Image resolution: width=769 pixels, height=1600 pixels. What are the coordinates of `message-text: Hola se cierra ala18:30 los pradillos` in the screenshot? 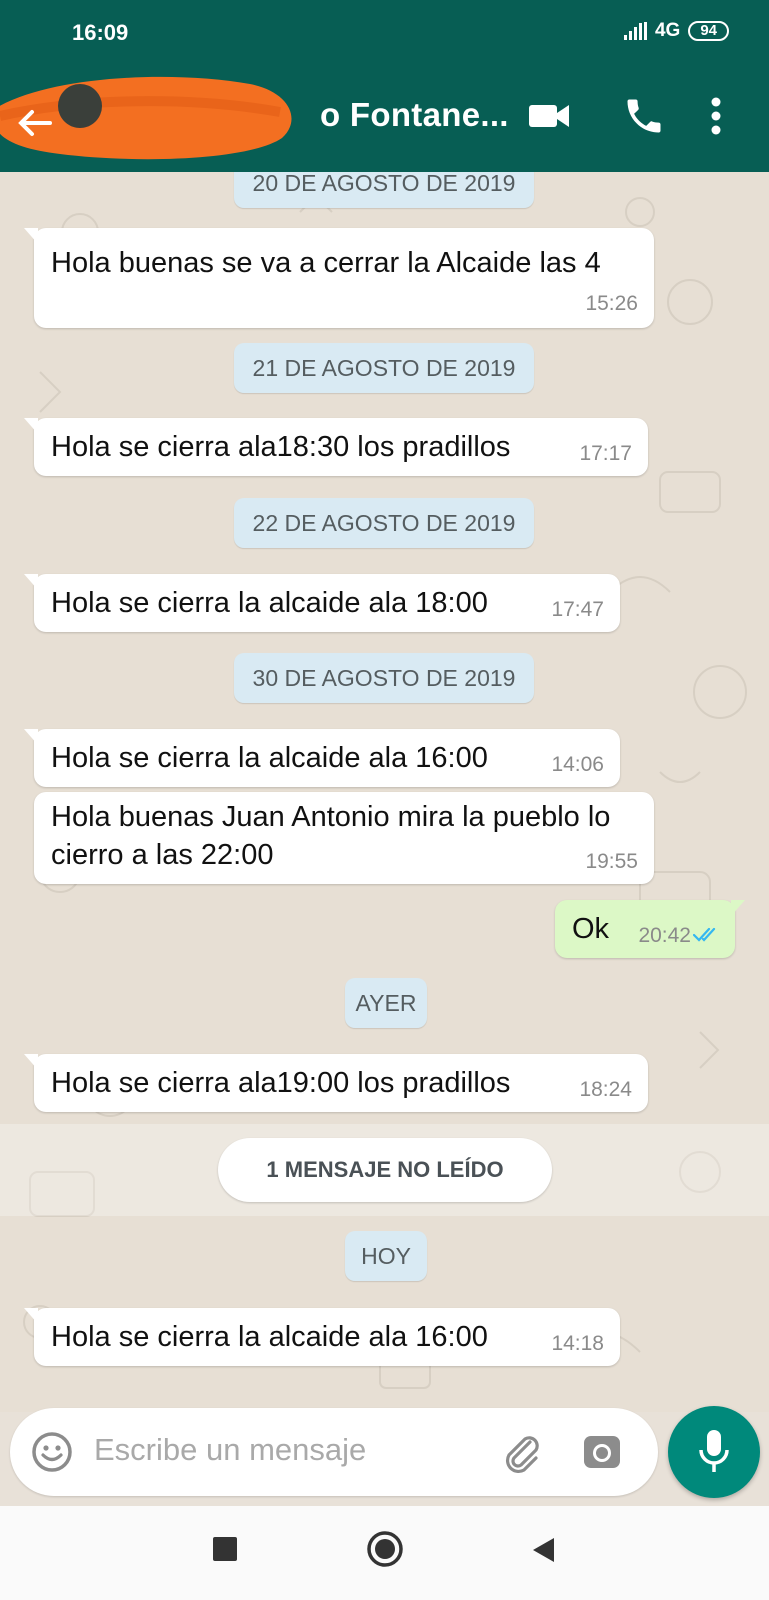 It's located at (281, 447).